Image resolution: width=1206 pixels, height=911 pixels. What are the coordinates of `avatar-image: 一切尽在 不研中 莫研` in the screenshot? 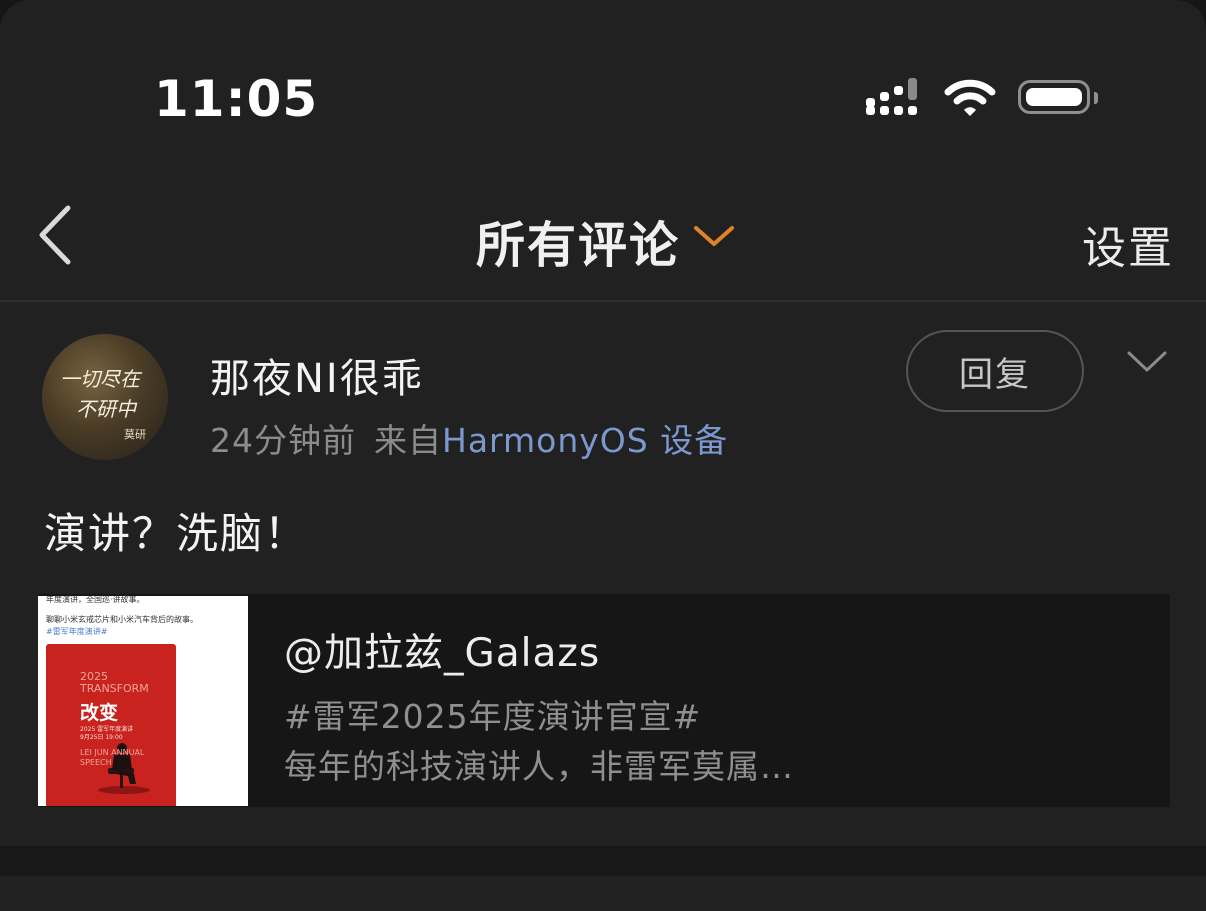 It's located at (103, 404).